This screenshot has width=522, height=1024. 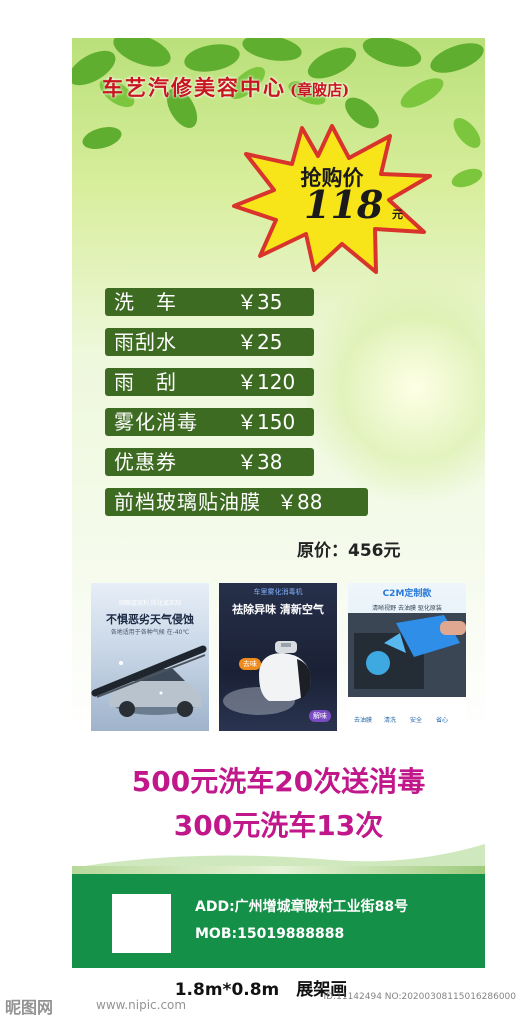 I want to click on feature-chip: 解味, so click(x=320, y=716).